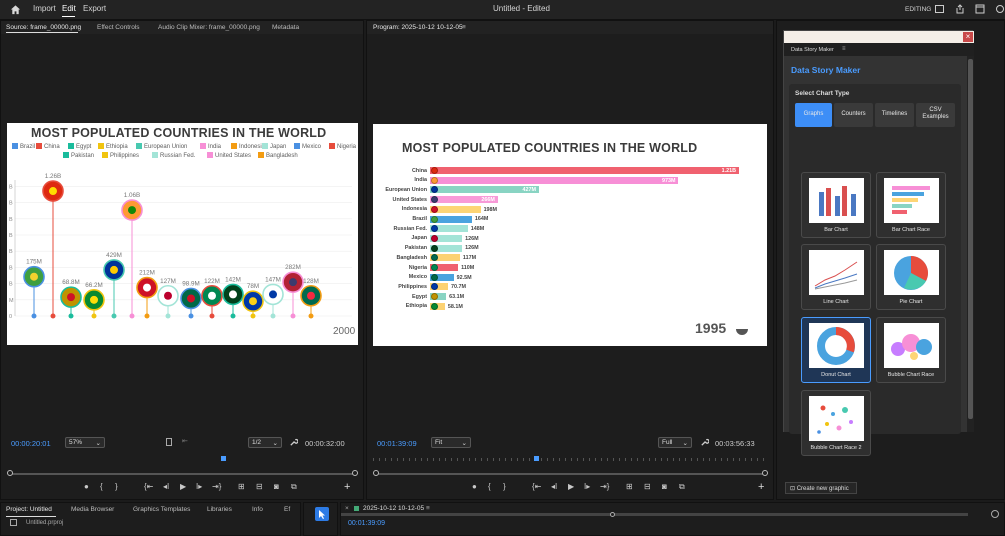 This screenshot has height=536, width=1005. I want to click on tab-csv-examples: CSV Examples, so click(935, 115).